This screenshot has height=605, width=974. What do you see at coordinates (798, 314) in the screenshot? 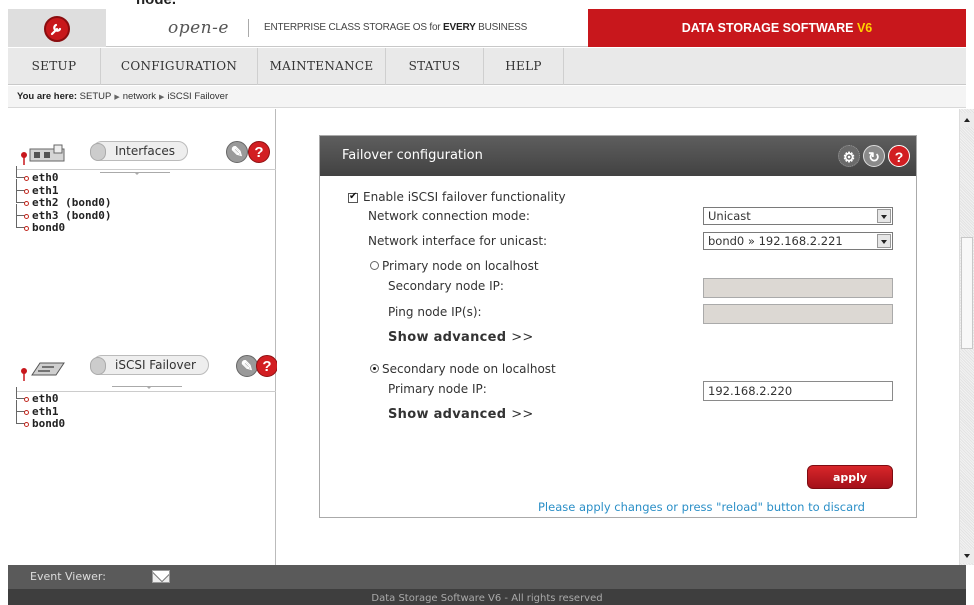
I see `ping-field` at bounding box center [798, 314].